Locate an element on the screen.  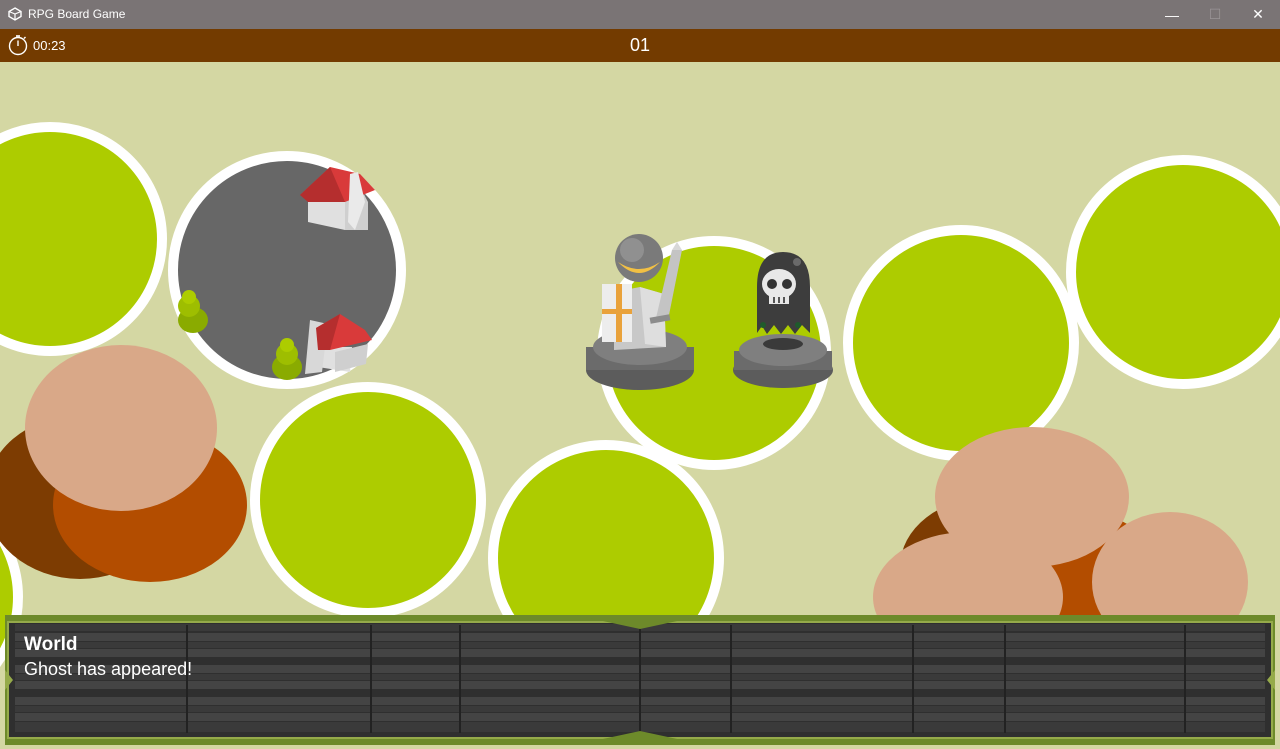
window-title: RPG Board Game is located at coordinates (77, 14).